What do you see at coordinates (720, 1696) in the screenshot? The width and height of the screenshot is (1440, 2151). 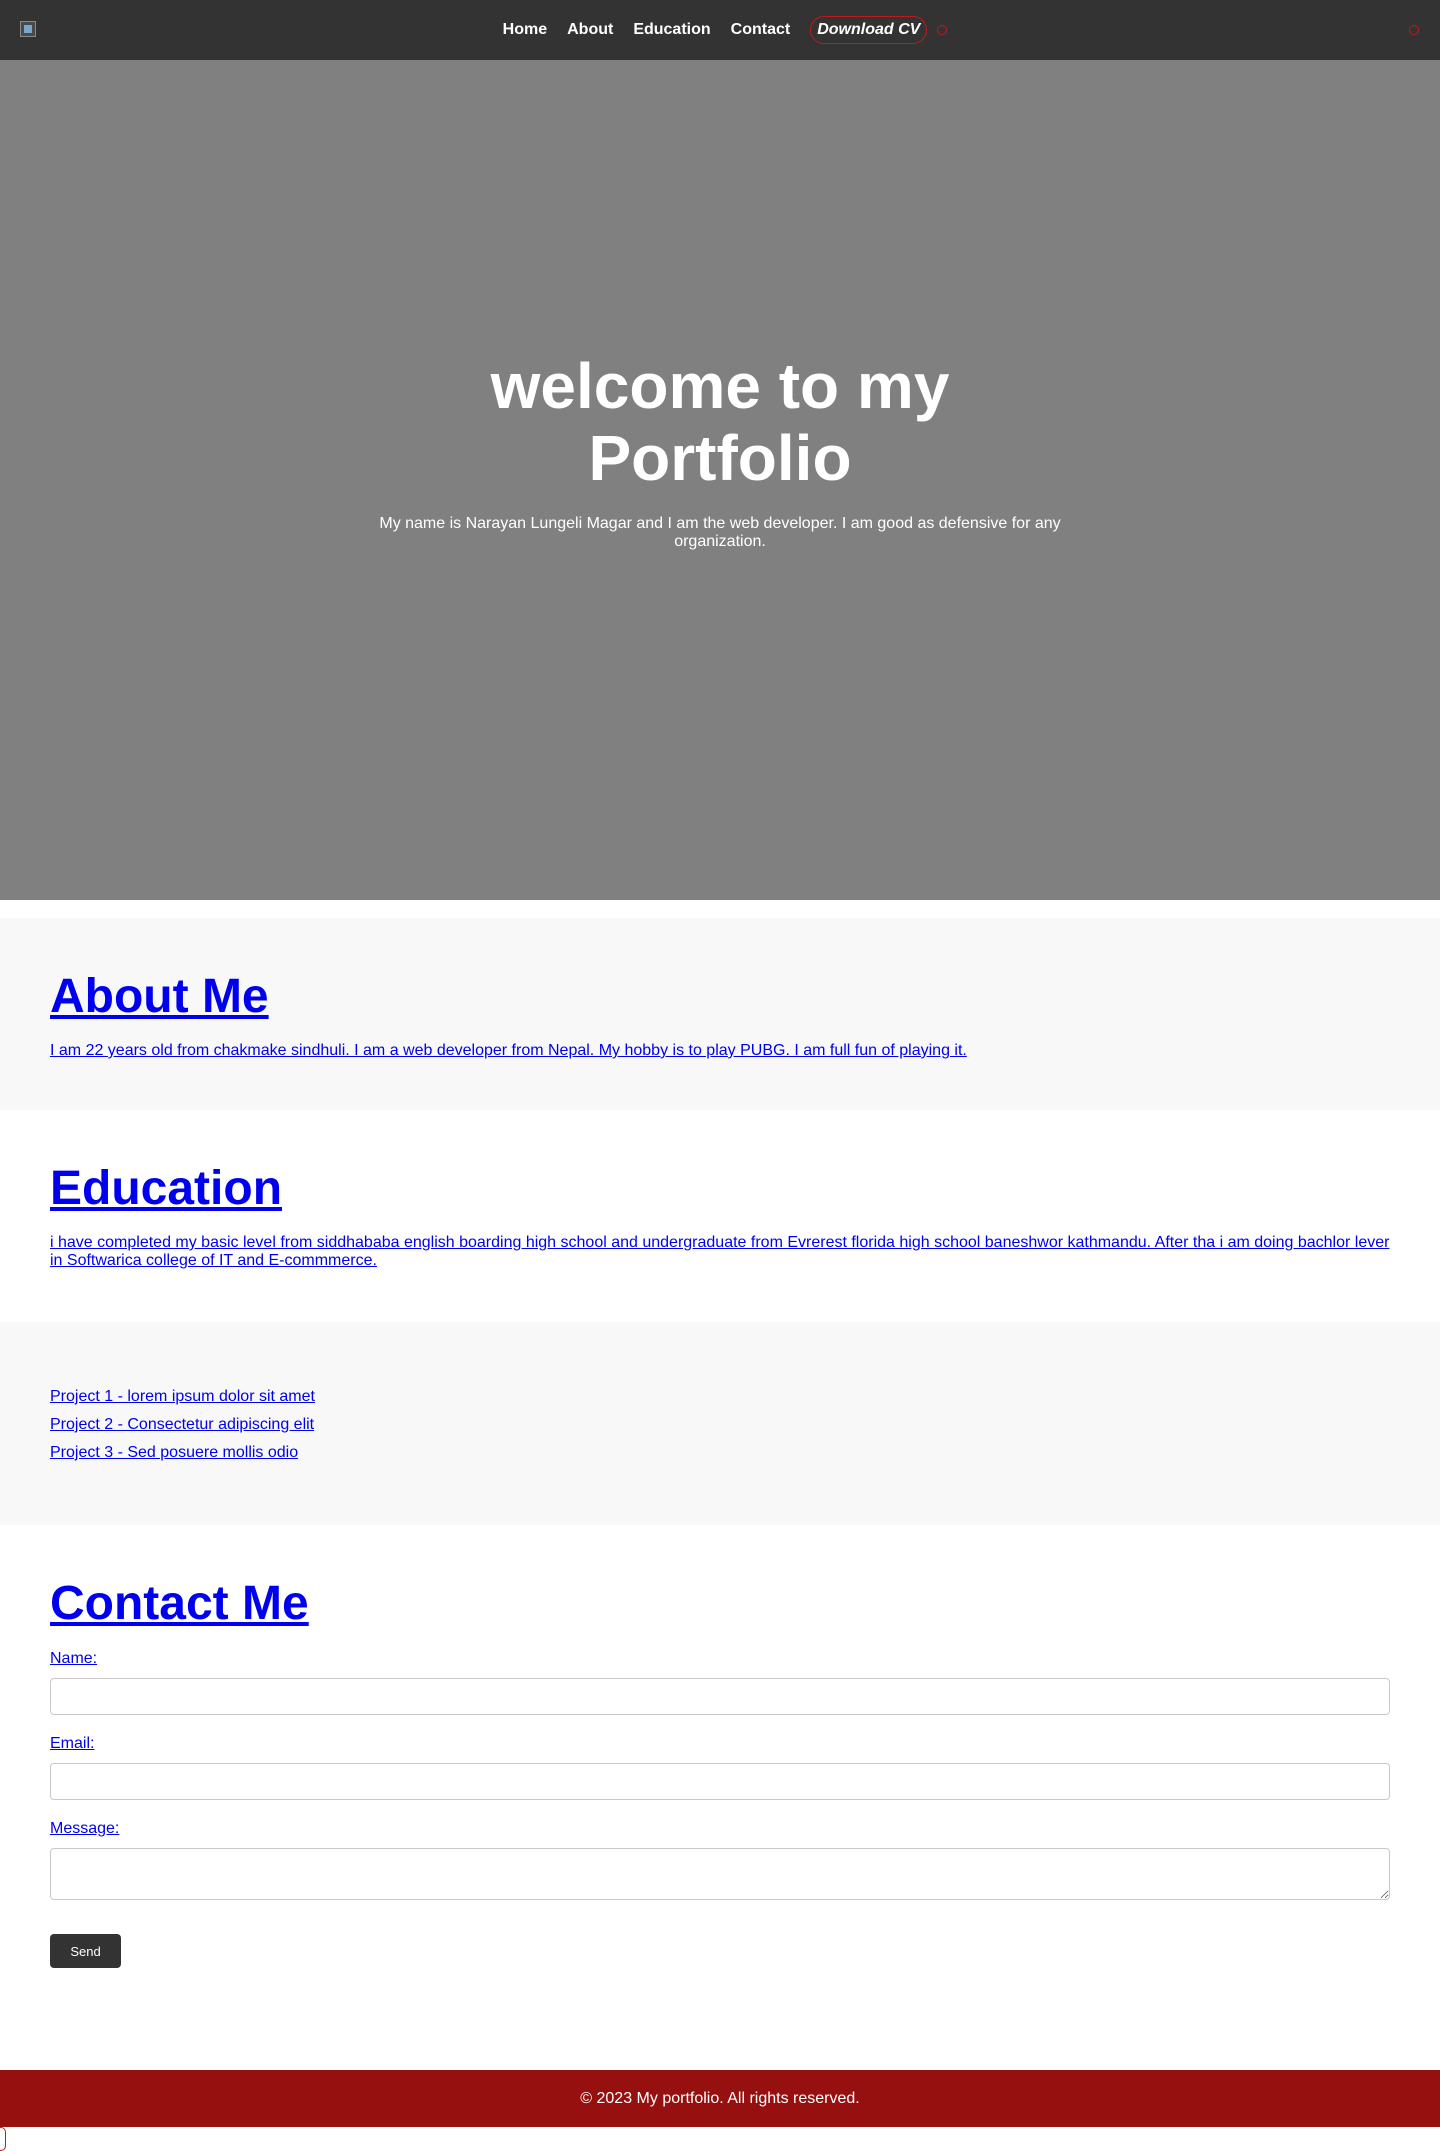 I see `name-input` at bounding box center [720, 1696].